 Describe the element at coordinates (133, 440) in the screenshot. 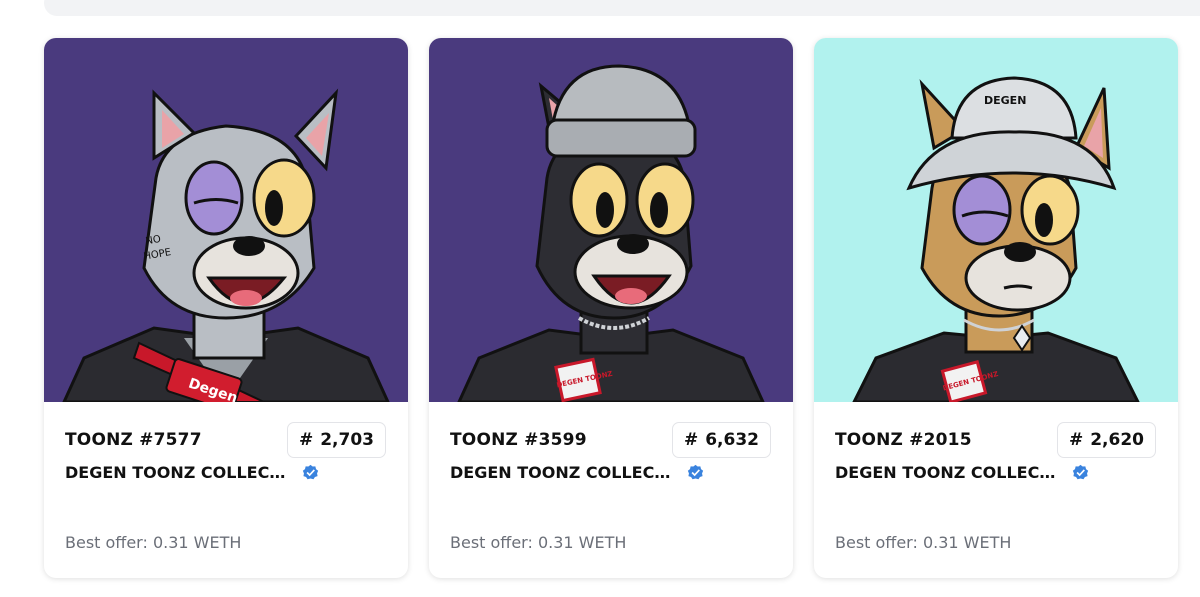

I see `token-name: TOONZ #7577` at that location.